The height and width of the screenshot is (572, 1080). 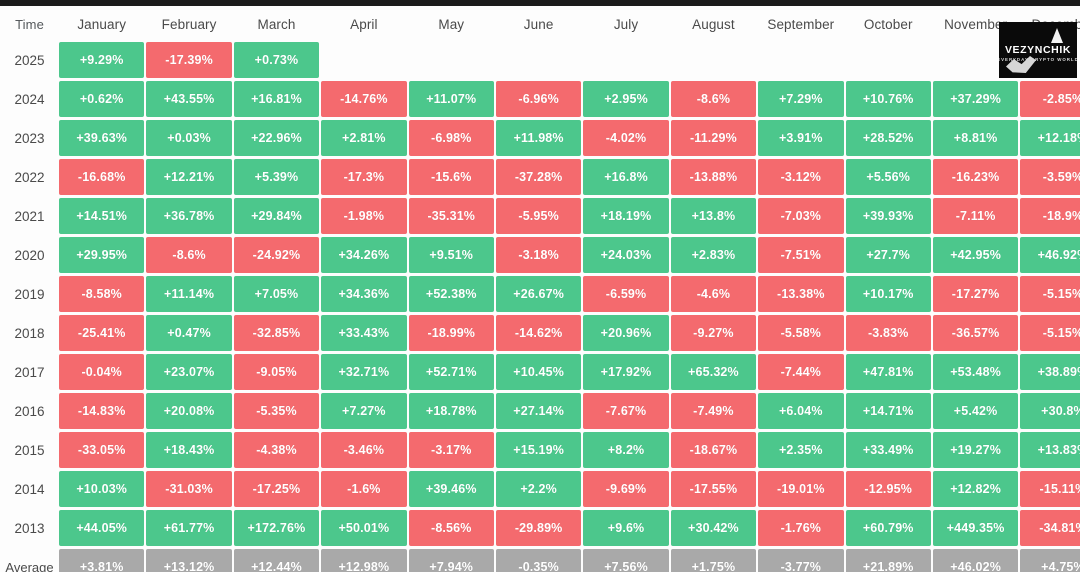 What do you see at coordinates (626, 333) in the screenshot?
I see `cell-2018-july: +20.96%` at bounding box center [626, 333].